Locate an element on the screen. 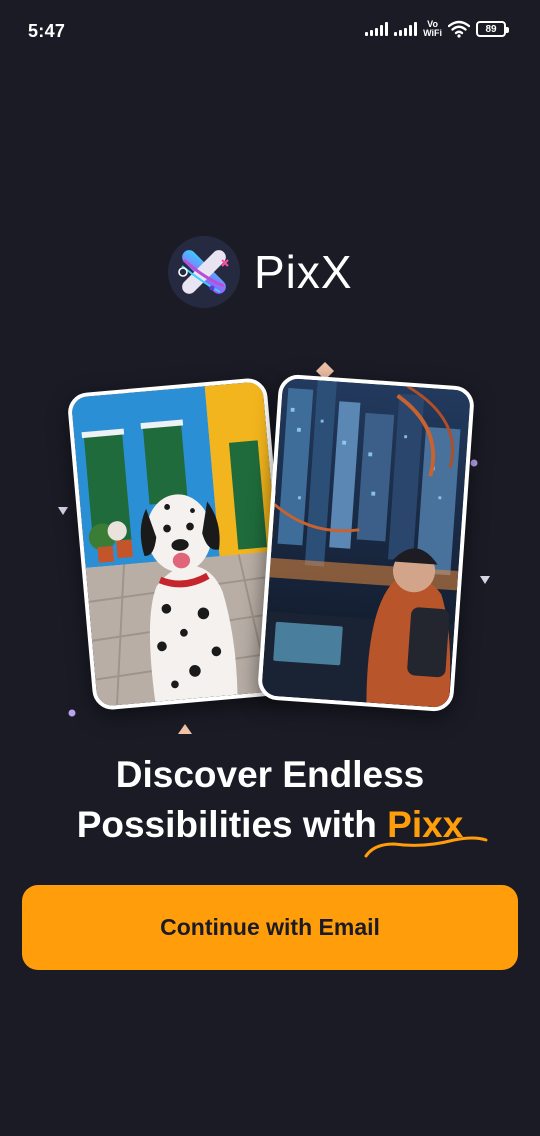  brand-logo: PixX is located at coordinates (260, 272).